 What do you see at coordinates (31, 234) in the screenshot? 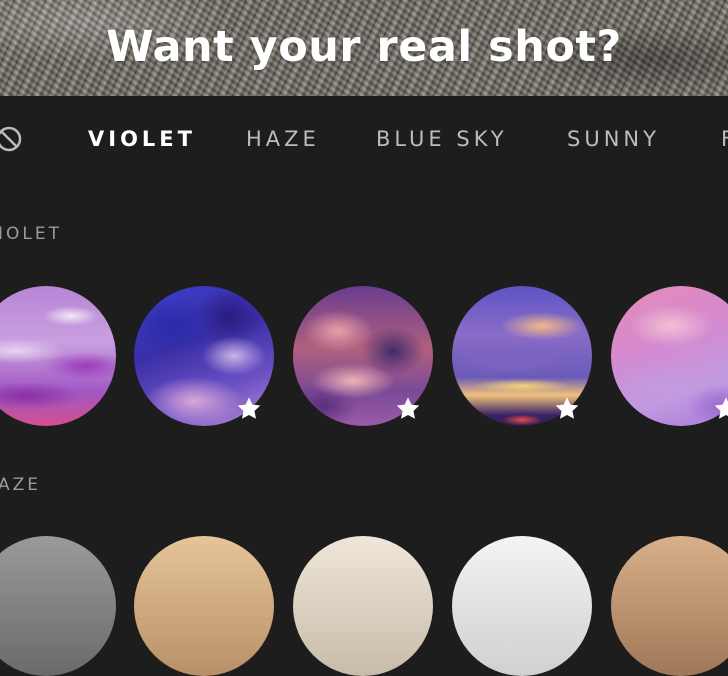
I see `section-label-violet: IOLET` at bounding box center [31, 234].